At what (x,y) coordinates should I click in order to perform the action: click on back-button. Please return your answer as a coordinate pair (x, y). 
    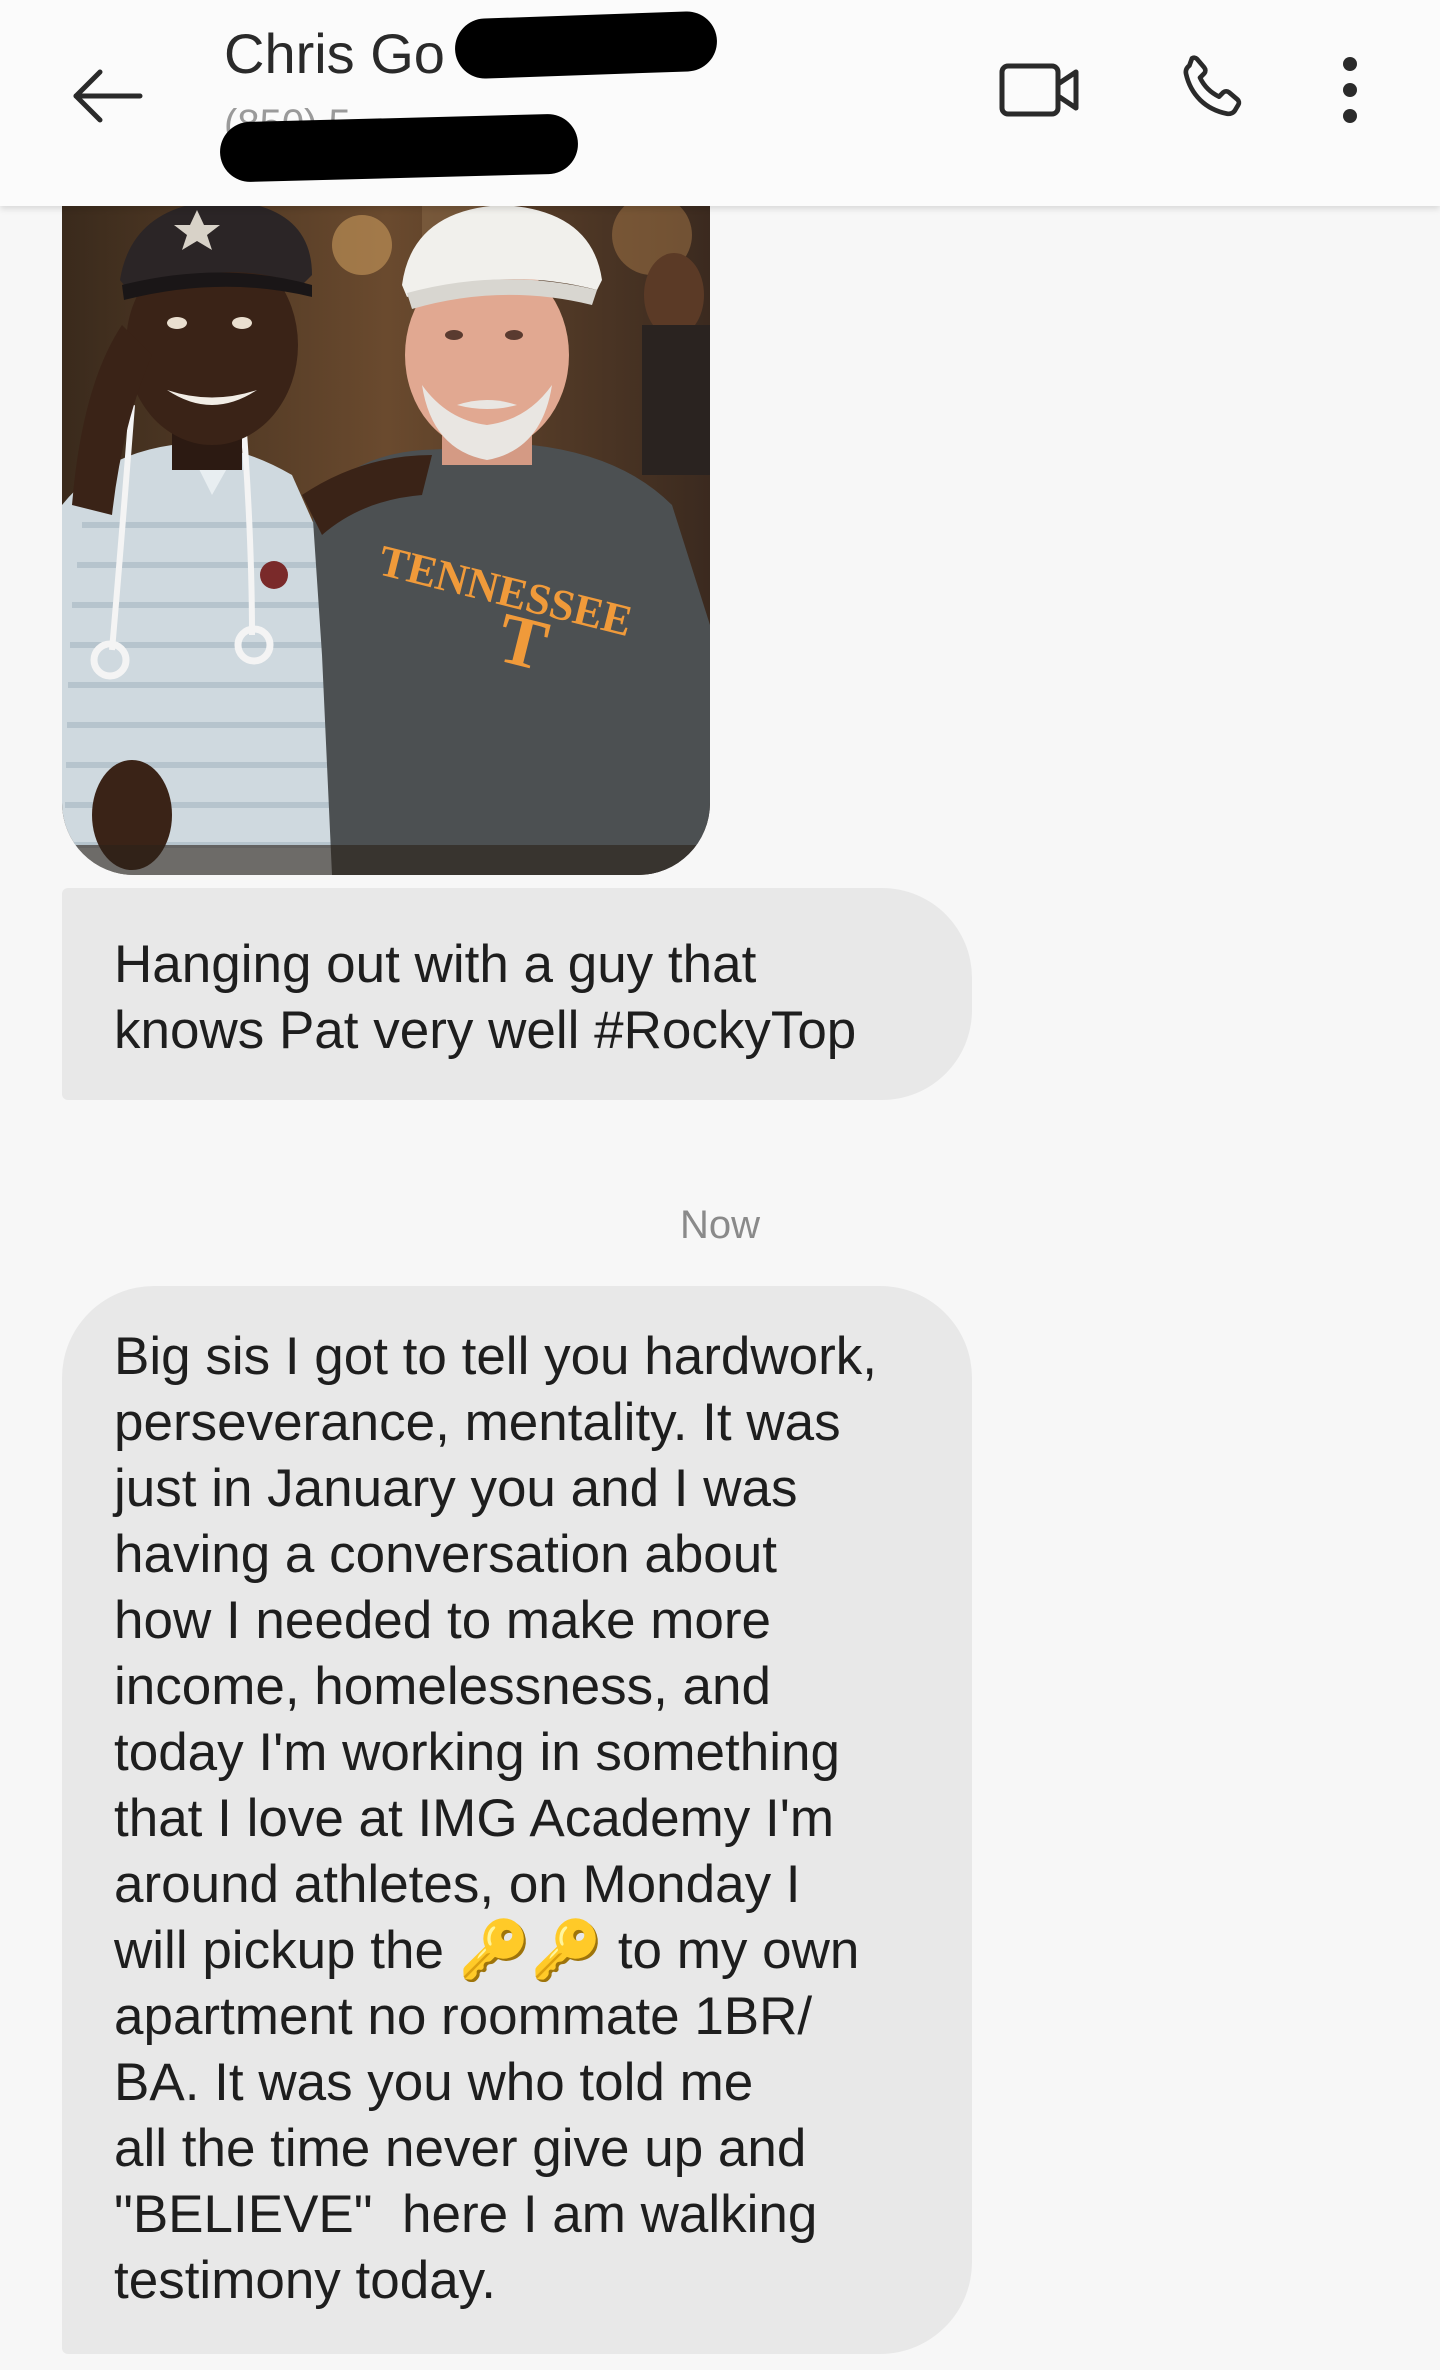
    Looking at the image, I should click on (106, 96).